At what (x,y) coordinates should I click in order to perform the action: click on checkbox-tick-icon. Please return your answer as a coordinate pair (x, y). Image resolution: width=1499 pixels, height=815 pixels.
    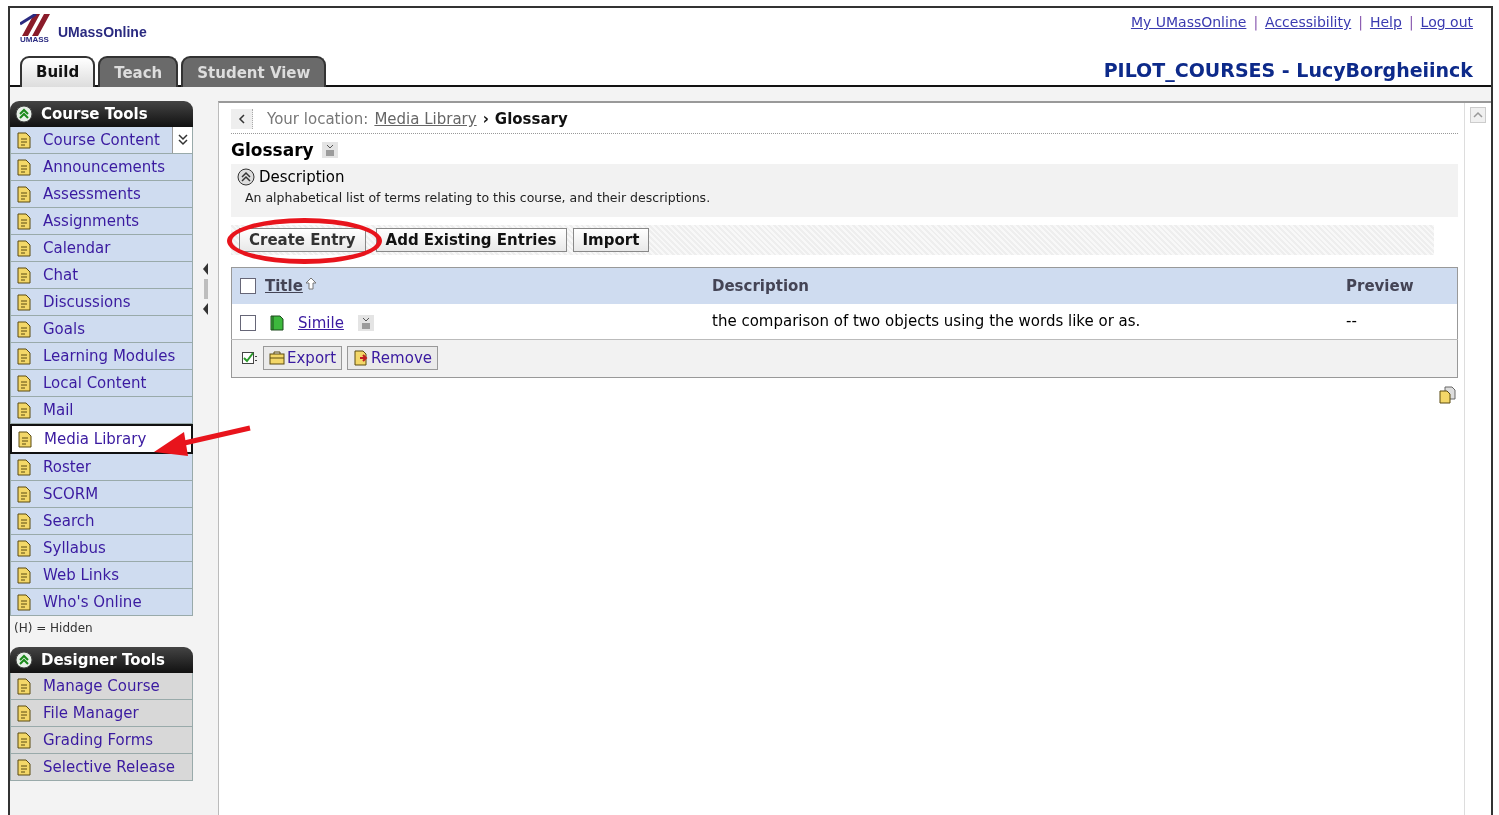
    Looking at the image, I should click on (250, 358).